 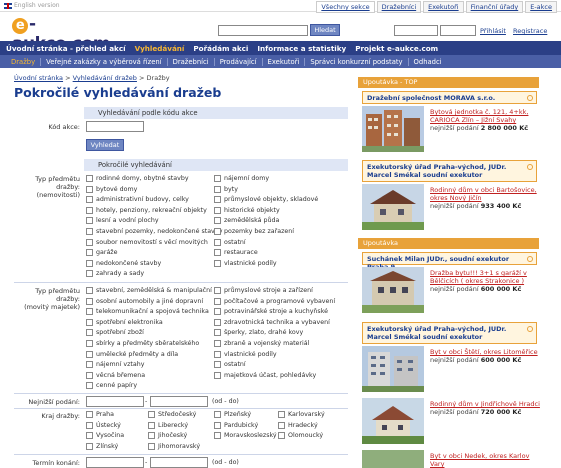 I want to click on register-link: Registrace, so click(x=530, y=31).